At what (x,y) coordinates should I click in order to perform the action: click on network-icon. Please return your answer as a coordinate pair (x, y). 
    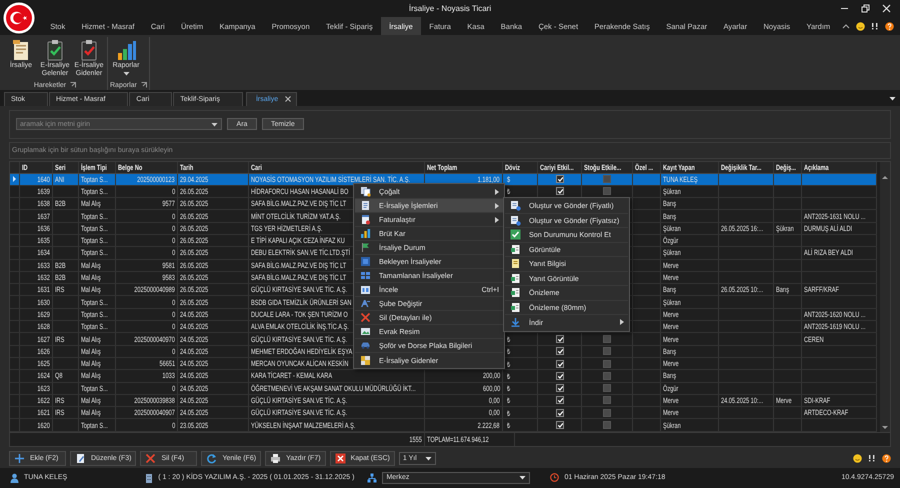
    Looking at the image, I should click on (372, 477).